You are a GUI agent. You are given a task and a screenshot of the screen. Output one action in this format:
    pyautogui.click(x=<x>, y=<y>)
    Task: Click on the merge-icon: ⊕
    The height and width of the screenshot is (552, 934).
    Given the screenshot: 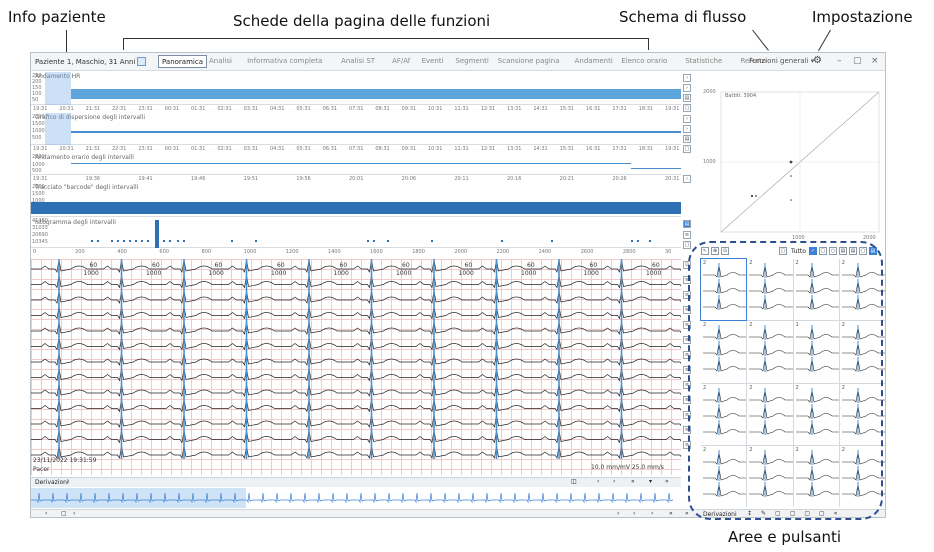 What is the action you would take?
    pyautogui.click(x=715, y=251)
    